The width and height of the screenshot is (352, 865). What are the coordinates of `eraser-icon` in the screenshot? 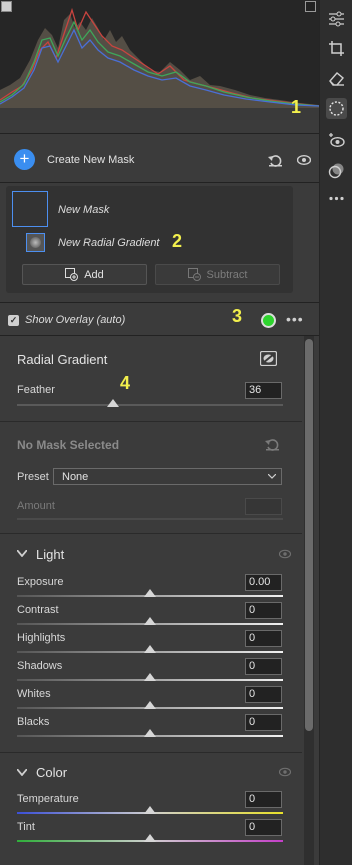 It's located at (336, 78).